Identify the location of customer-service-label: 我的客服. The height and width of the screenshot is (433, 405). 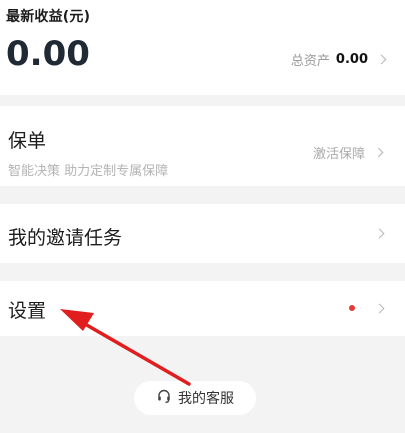
(206, 399).